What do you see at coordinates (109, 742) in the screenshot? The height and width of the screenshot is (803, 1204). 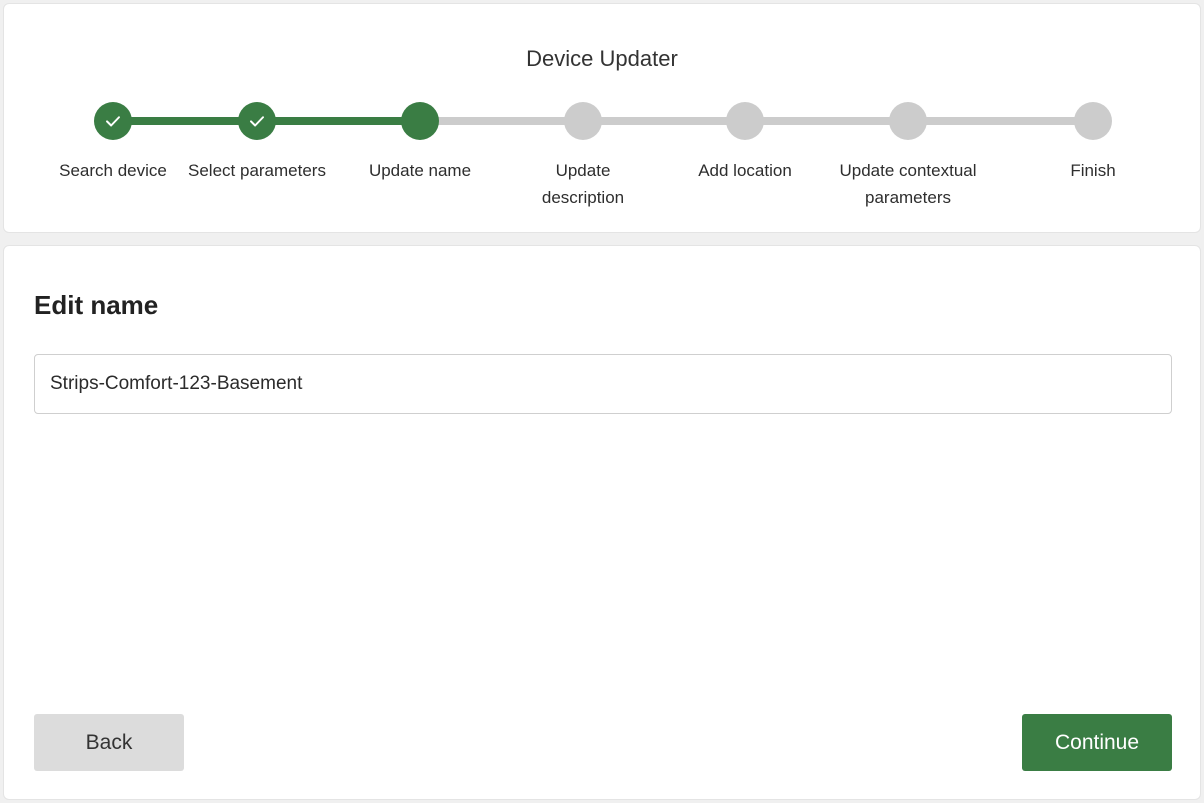 I see `back-button: Back` at bounding box center [109, 742].